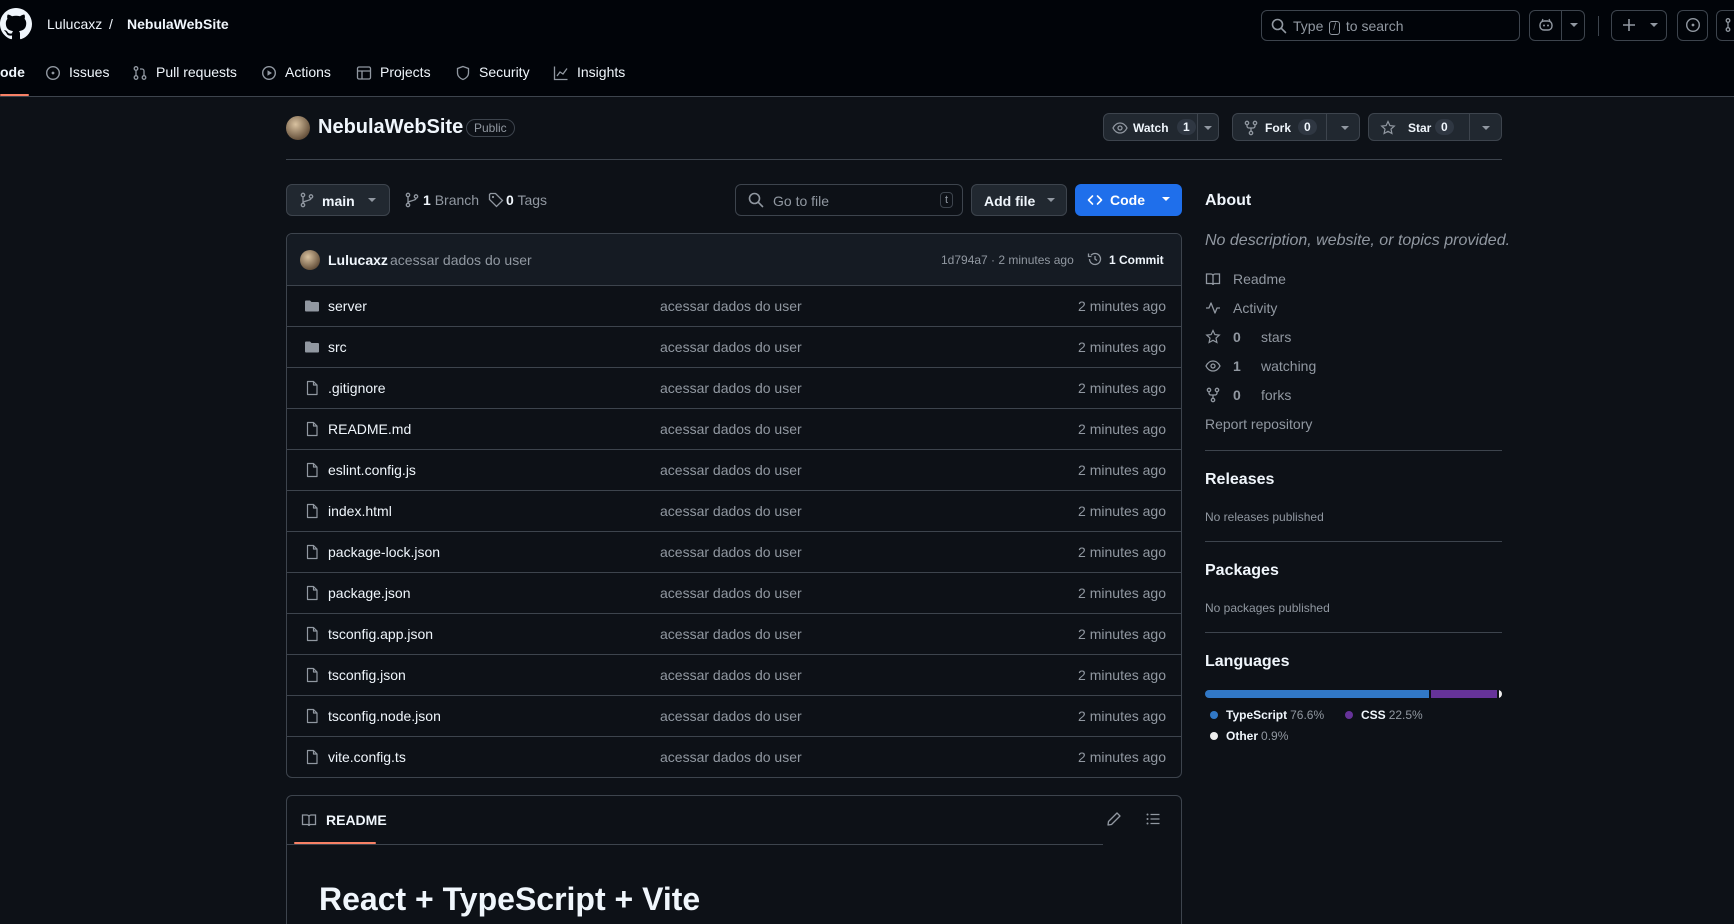 This screenshot has height=924, width=1734. I want to click on file-name-link: index.html, so click(360, 511).